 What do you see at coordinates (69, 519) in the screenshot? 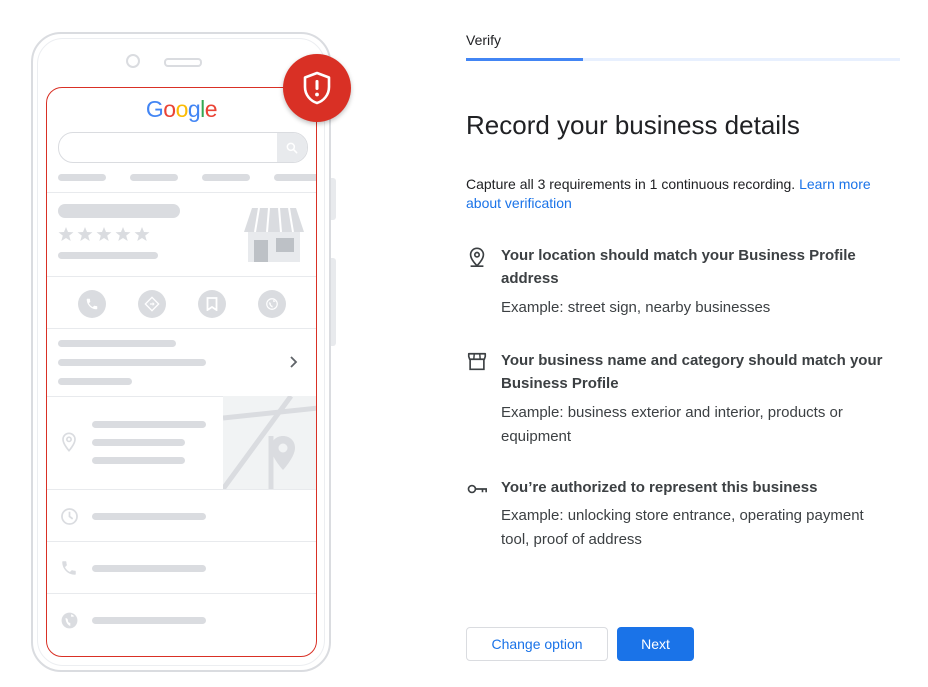
I see `clock-icon` at bounding box center [69, 519].